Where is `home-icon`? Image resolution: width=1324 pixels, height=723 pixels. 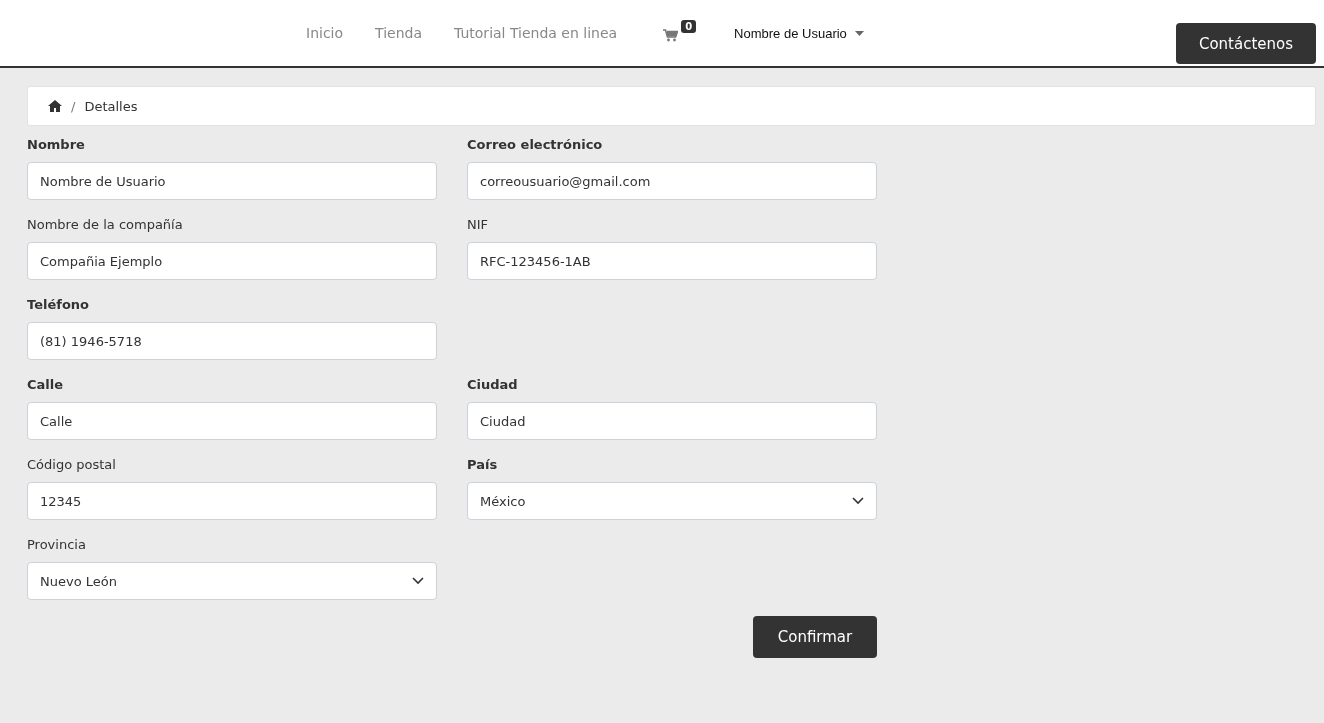
home-icon is located at coordinates (55, 106).